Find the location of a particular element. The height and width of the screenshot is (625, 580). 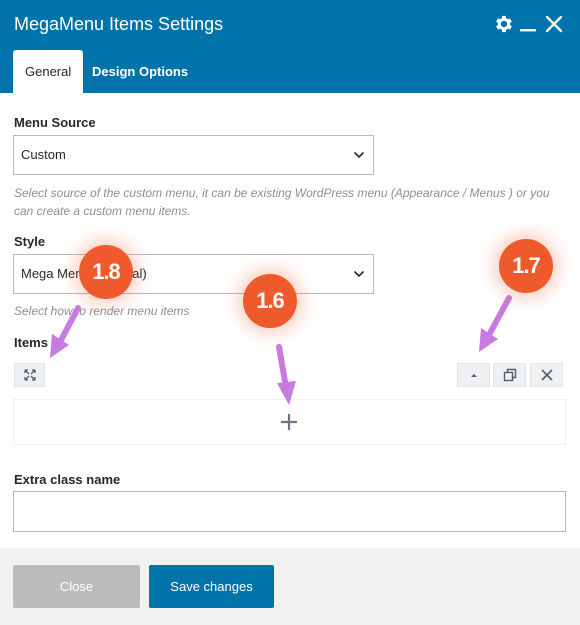

menu-source-value: Custom is located at coordinates (43, 154).